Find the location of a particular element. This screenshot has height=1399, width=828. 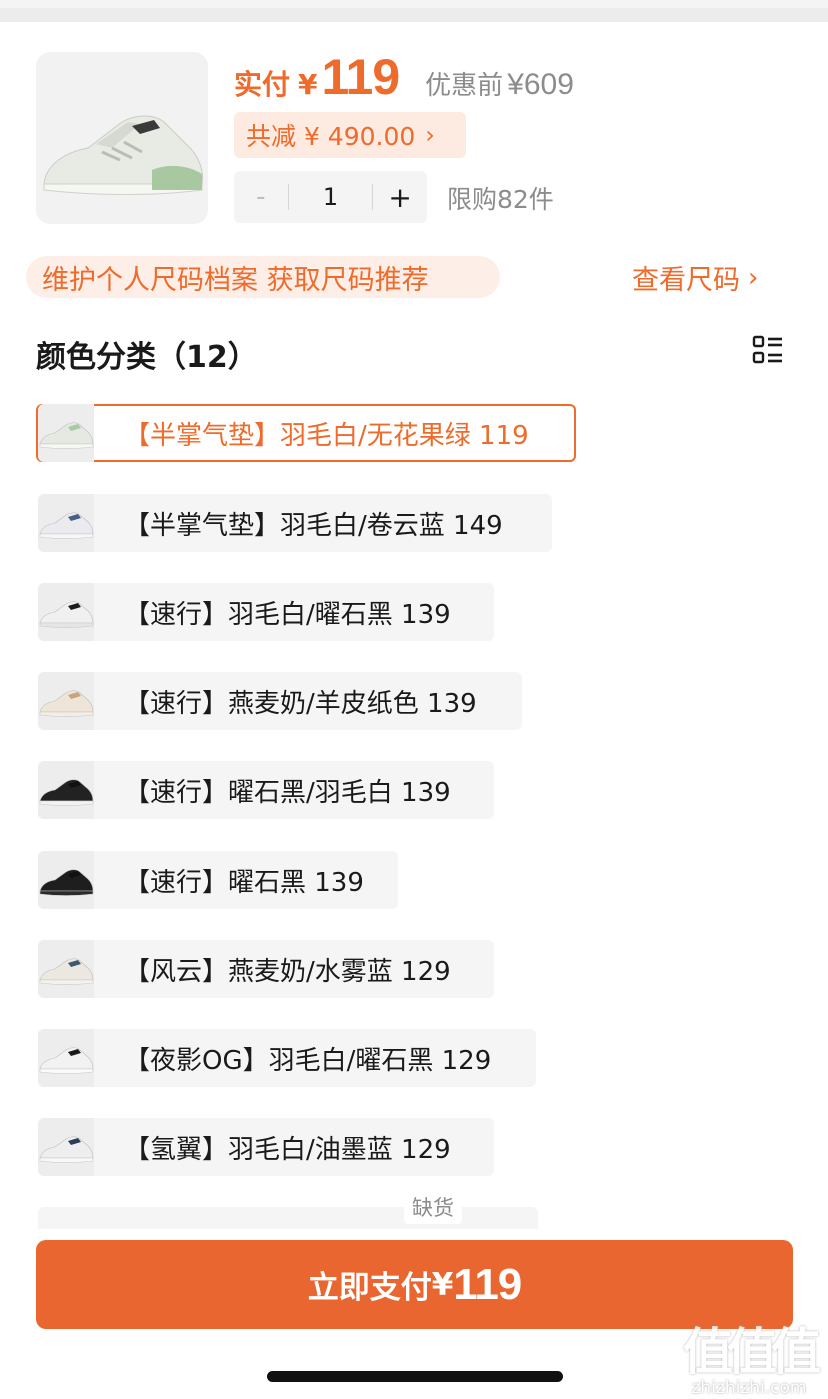

increment-button: + is located at coordinates (400, 197).